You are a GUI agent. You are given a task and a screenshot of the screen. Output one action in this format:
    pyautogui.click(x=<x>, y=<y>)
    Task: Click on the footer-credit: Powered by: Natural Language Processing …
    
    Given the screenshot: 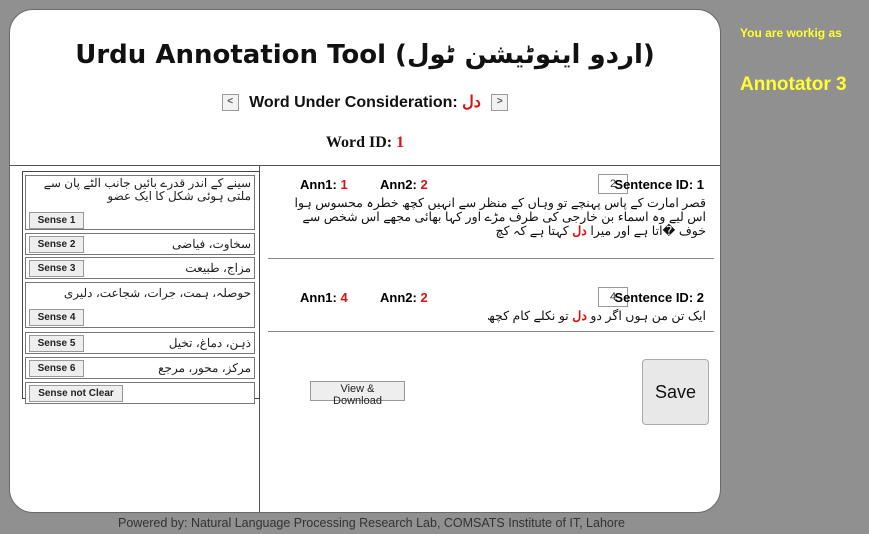 What is the action you would take?
    pyautogui.click(x=371, y=523)
    